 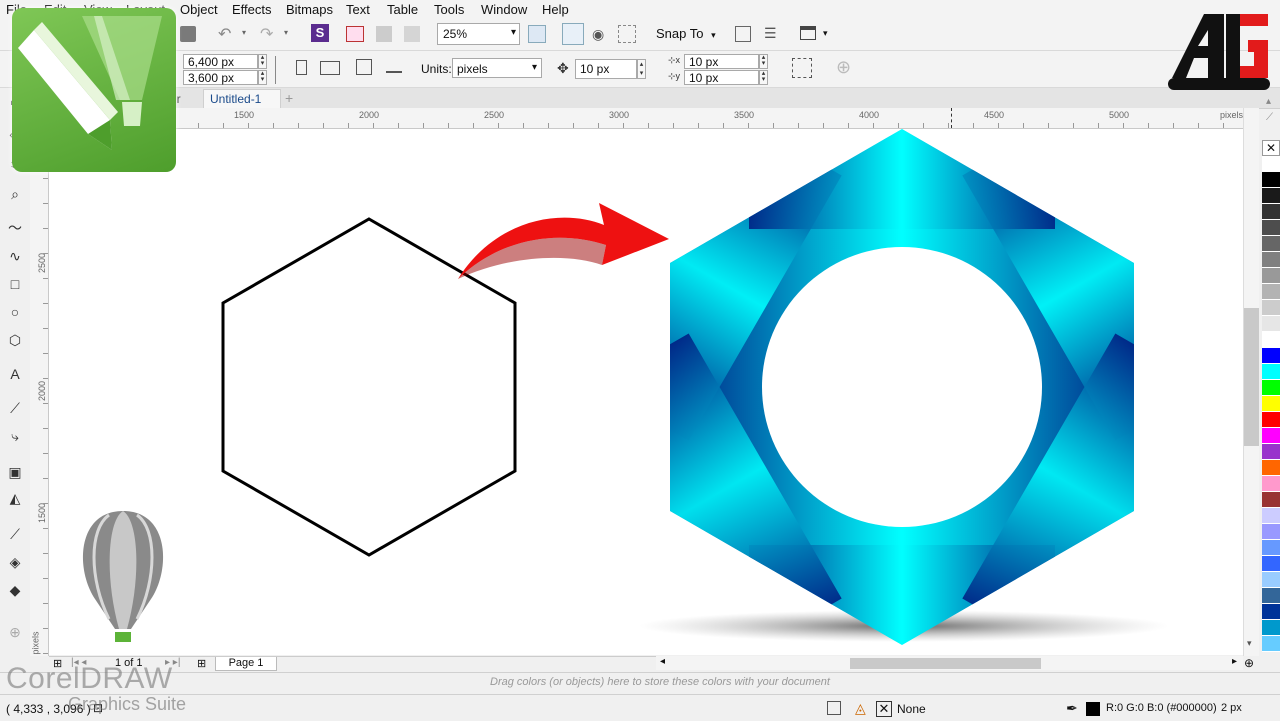 I want to click on parallel-dimension-tool-icon: ⟋, so click(x=15, y=408).